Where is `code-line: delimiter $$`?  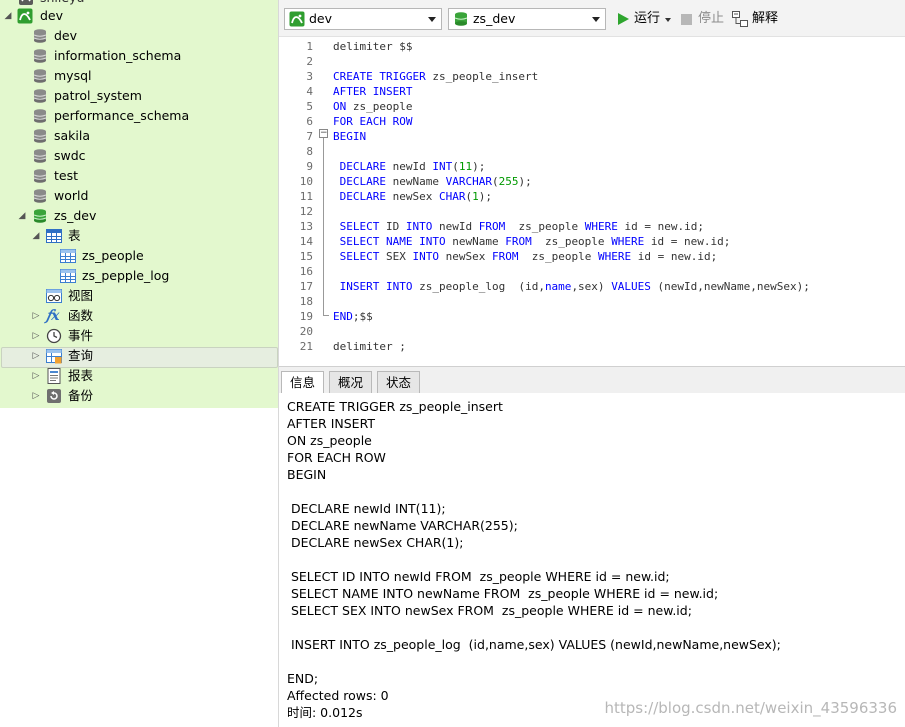
code-line: delimiter $$ is located at coordinates (373, 46).